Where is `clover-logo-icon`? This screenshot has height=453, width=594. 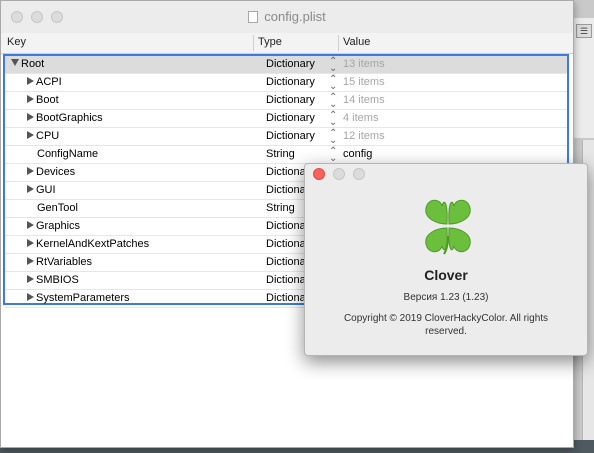
clover-logo-icon is located at coordinates (448, 227).